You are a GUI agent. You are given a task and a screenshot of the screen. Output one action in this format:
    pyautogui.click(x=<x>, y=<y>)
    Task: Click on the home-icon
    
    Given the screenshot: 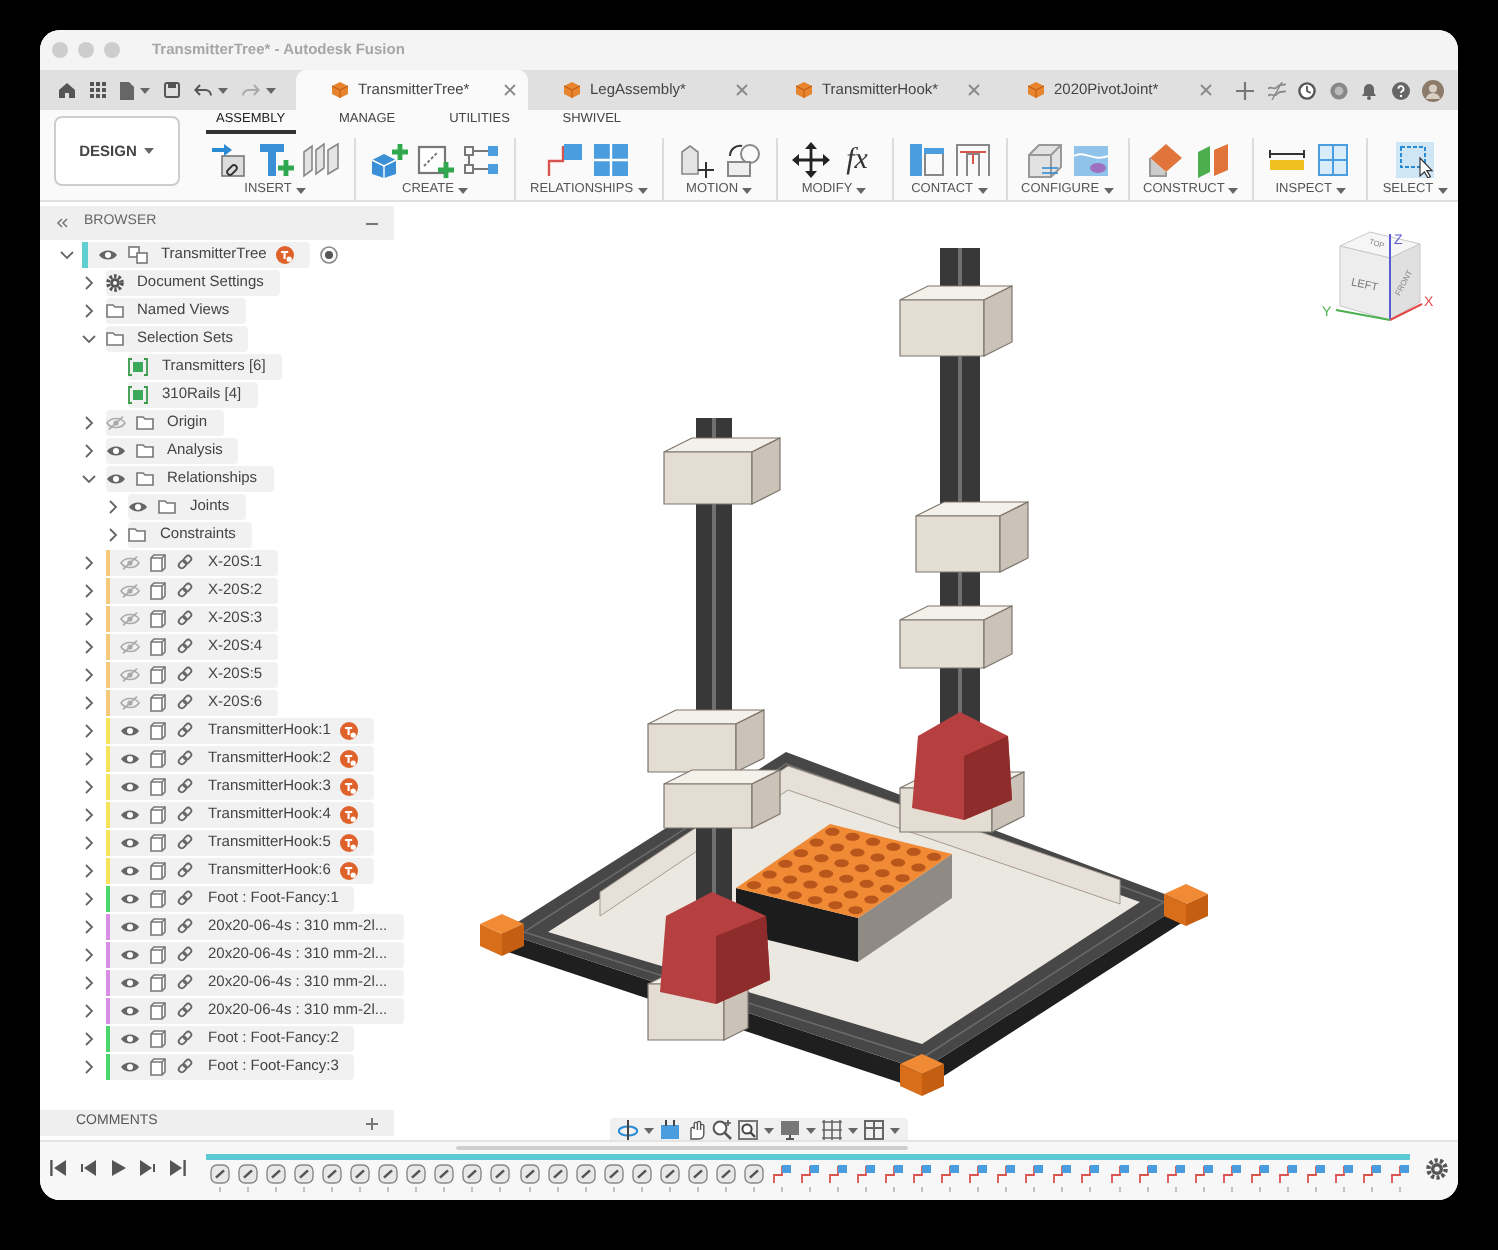 What is the action you would take?
    pyautogui.click(x=67, y=90)
    